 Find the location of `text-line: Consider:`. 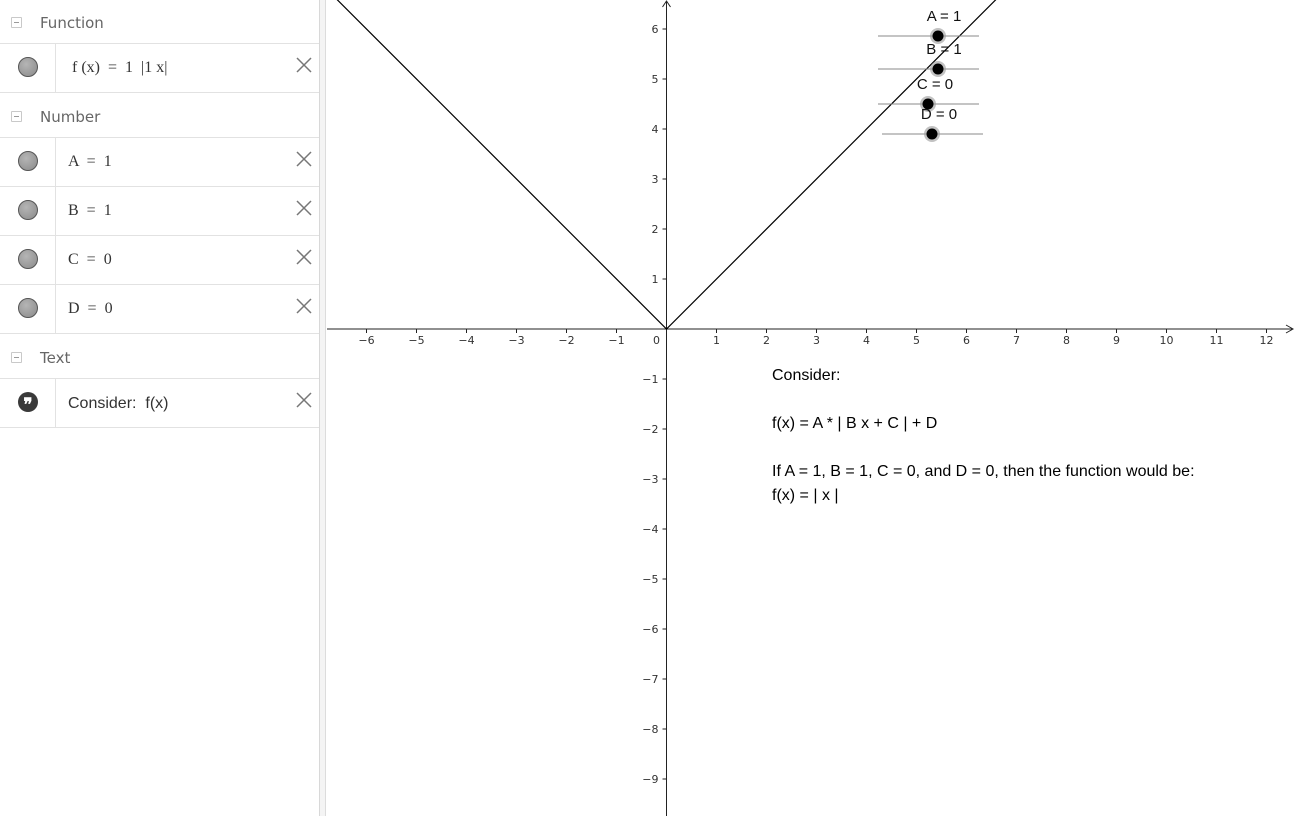

text-line: Consider: is located at coordinates (806, 375).